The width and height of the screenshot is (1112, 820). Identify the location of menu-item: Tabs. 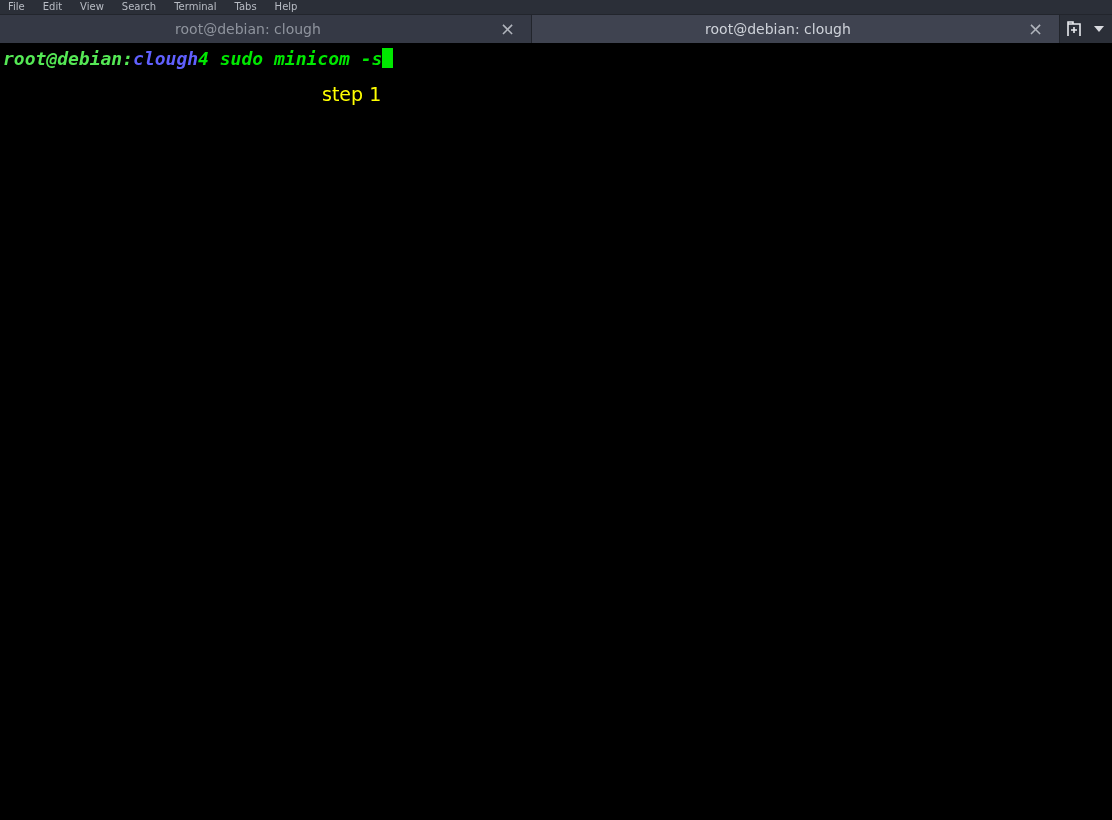
(245, 7).